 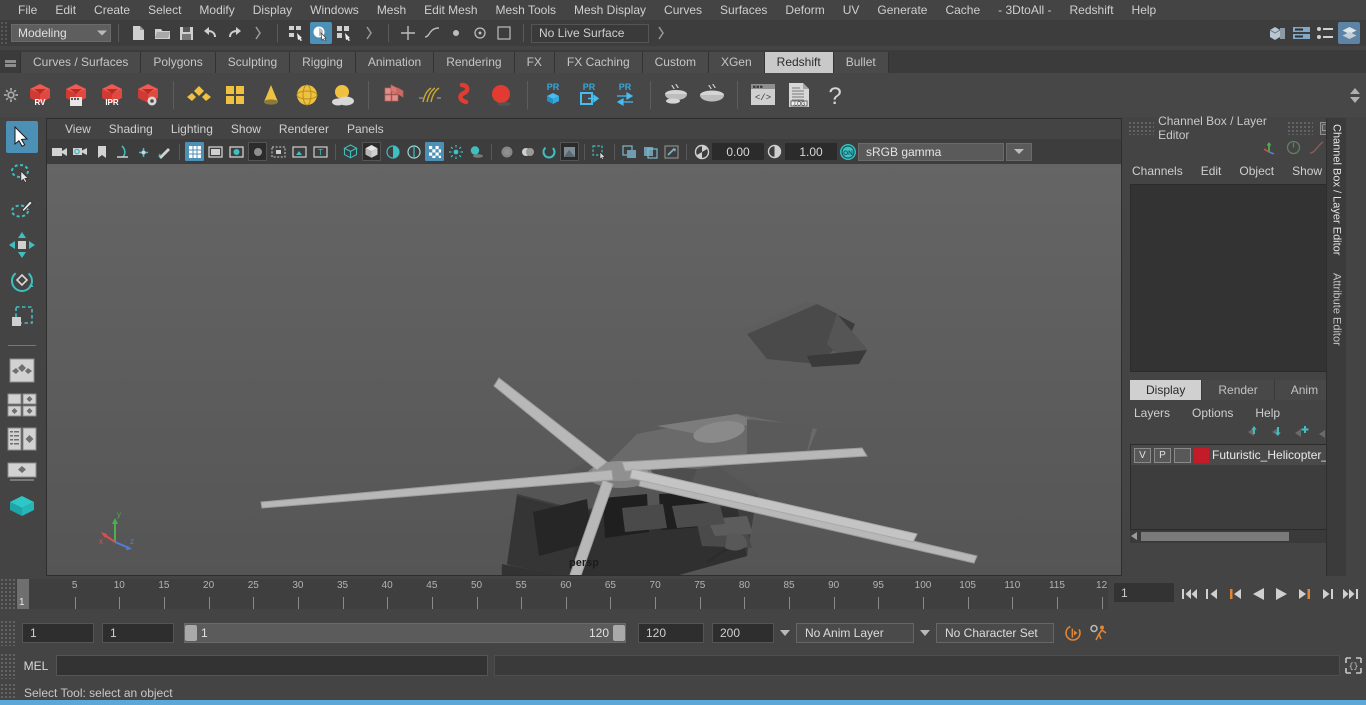 What do you see at coordinates (1278, 432) in the screenshot?
I see `move-layer-down-icon` at bounding box center [1278, 432].